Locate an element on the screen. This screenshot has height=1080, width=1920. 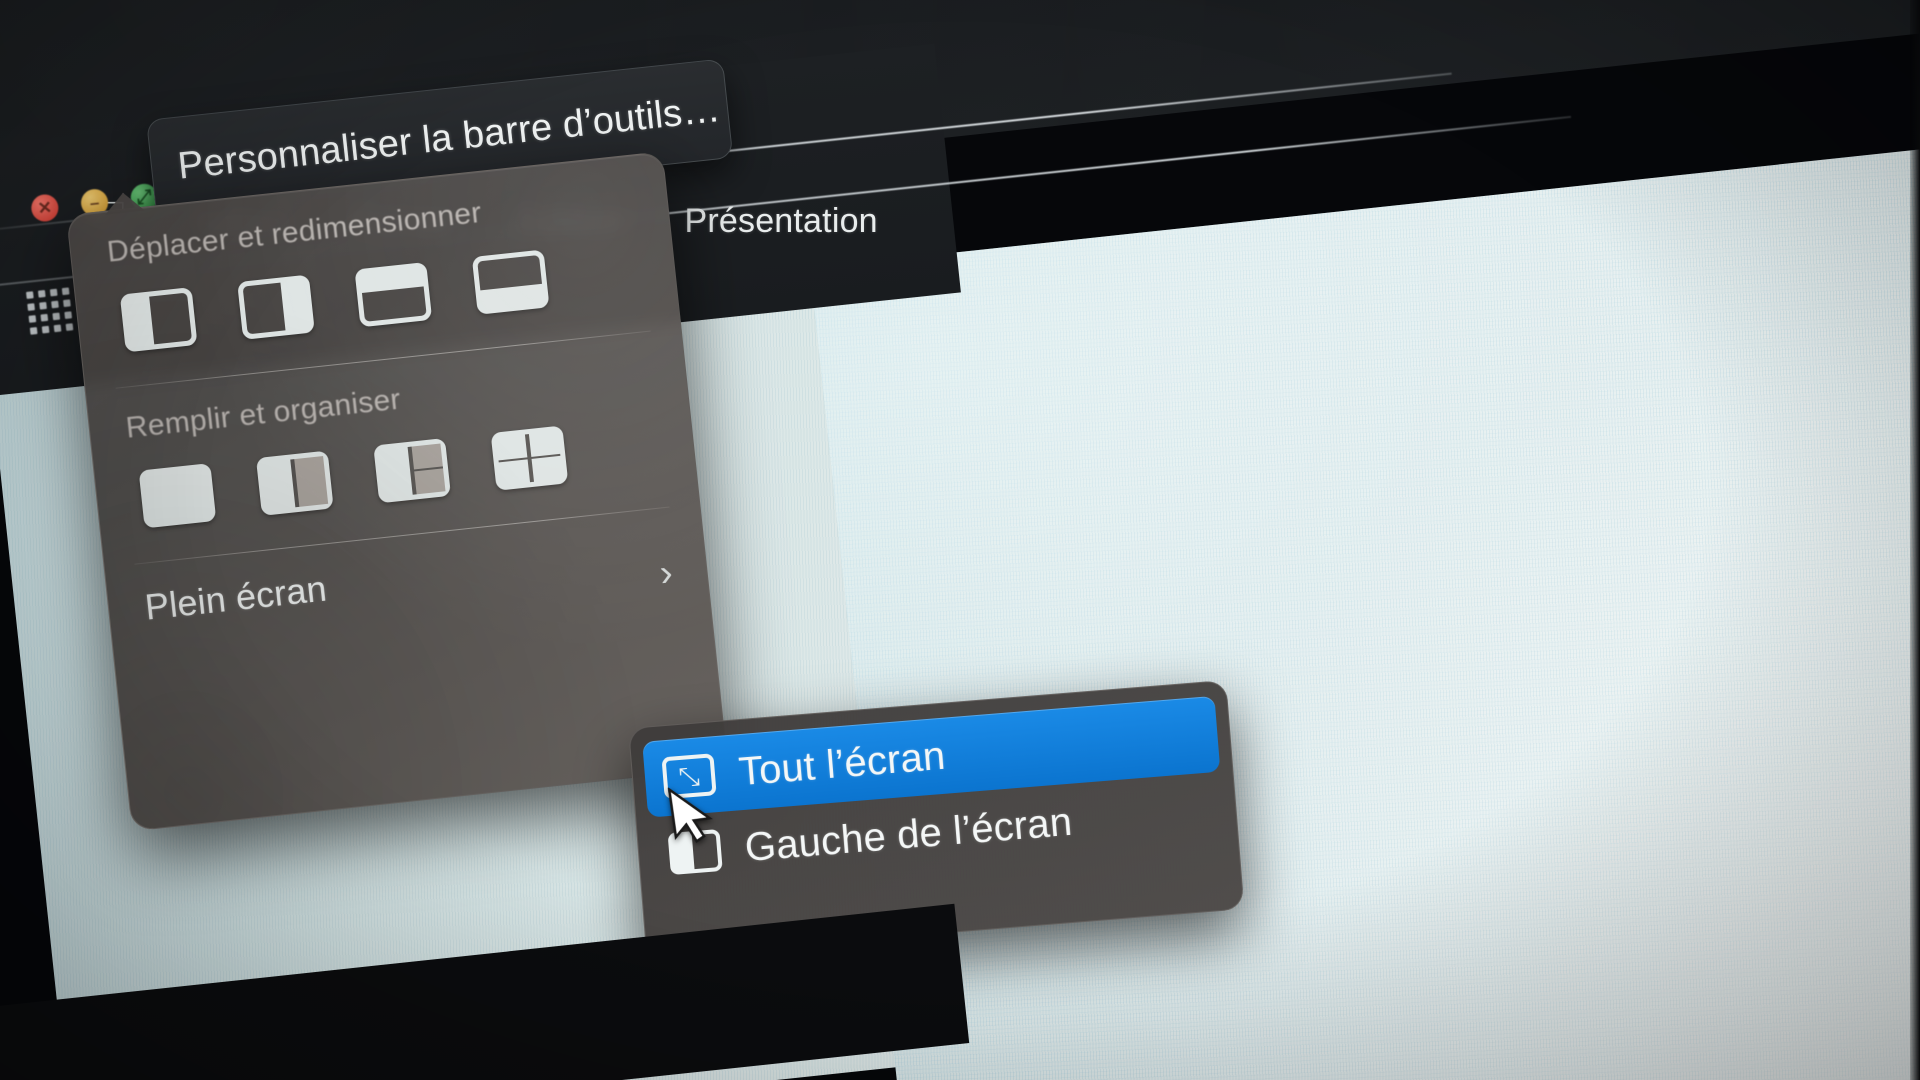
screen-right-bezel is located at coordinates (1915, 540).